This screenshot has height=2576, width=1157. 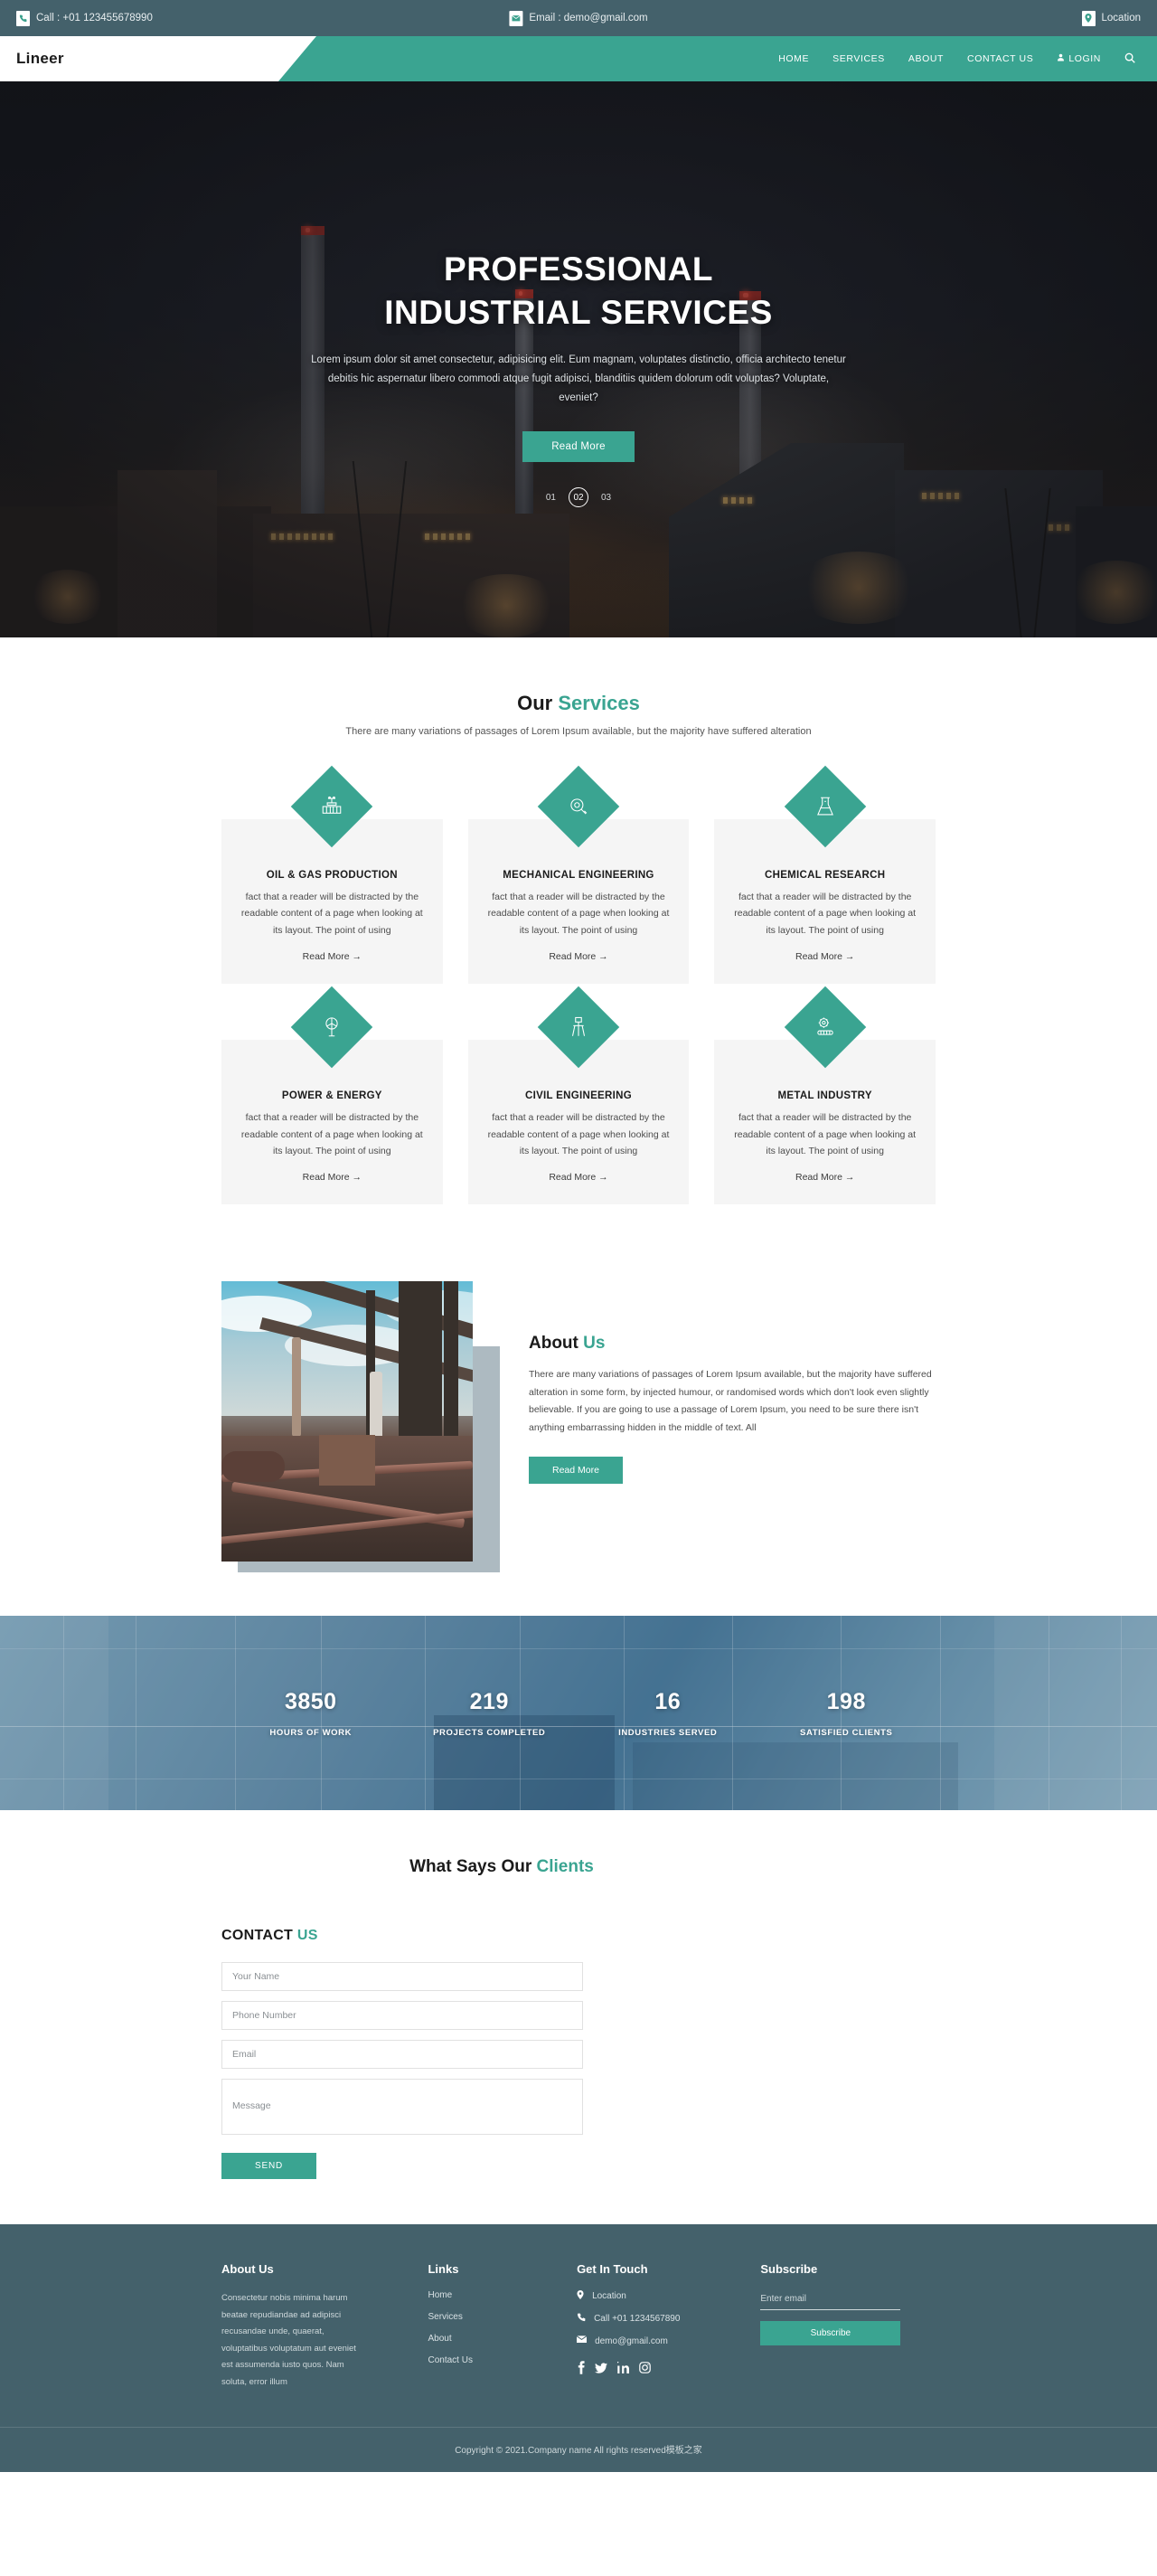 What do you see at coordinates (578, 703) in the screenshot?
I see `services-heading: Our Services` at bounding box center [578, 703].